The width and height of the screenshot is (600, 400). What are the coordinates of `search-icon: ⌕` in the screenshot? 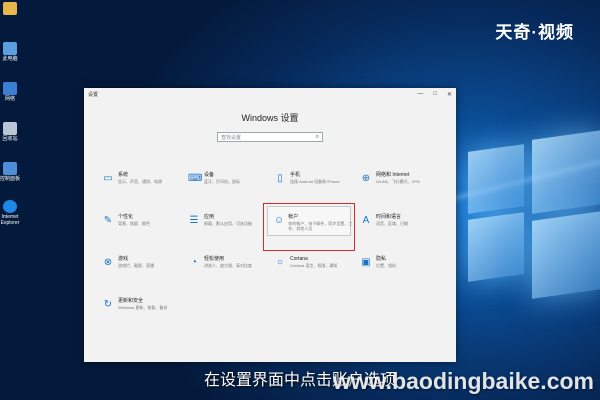 It's located at (317, 136).